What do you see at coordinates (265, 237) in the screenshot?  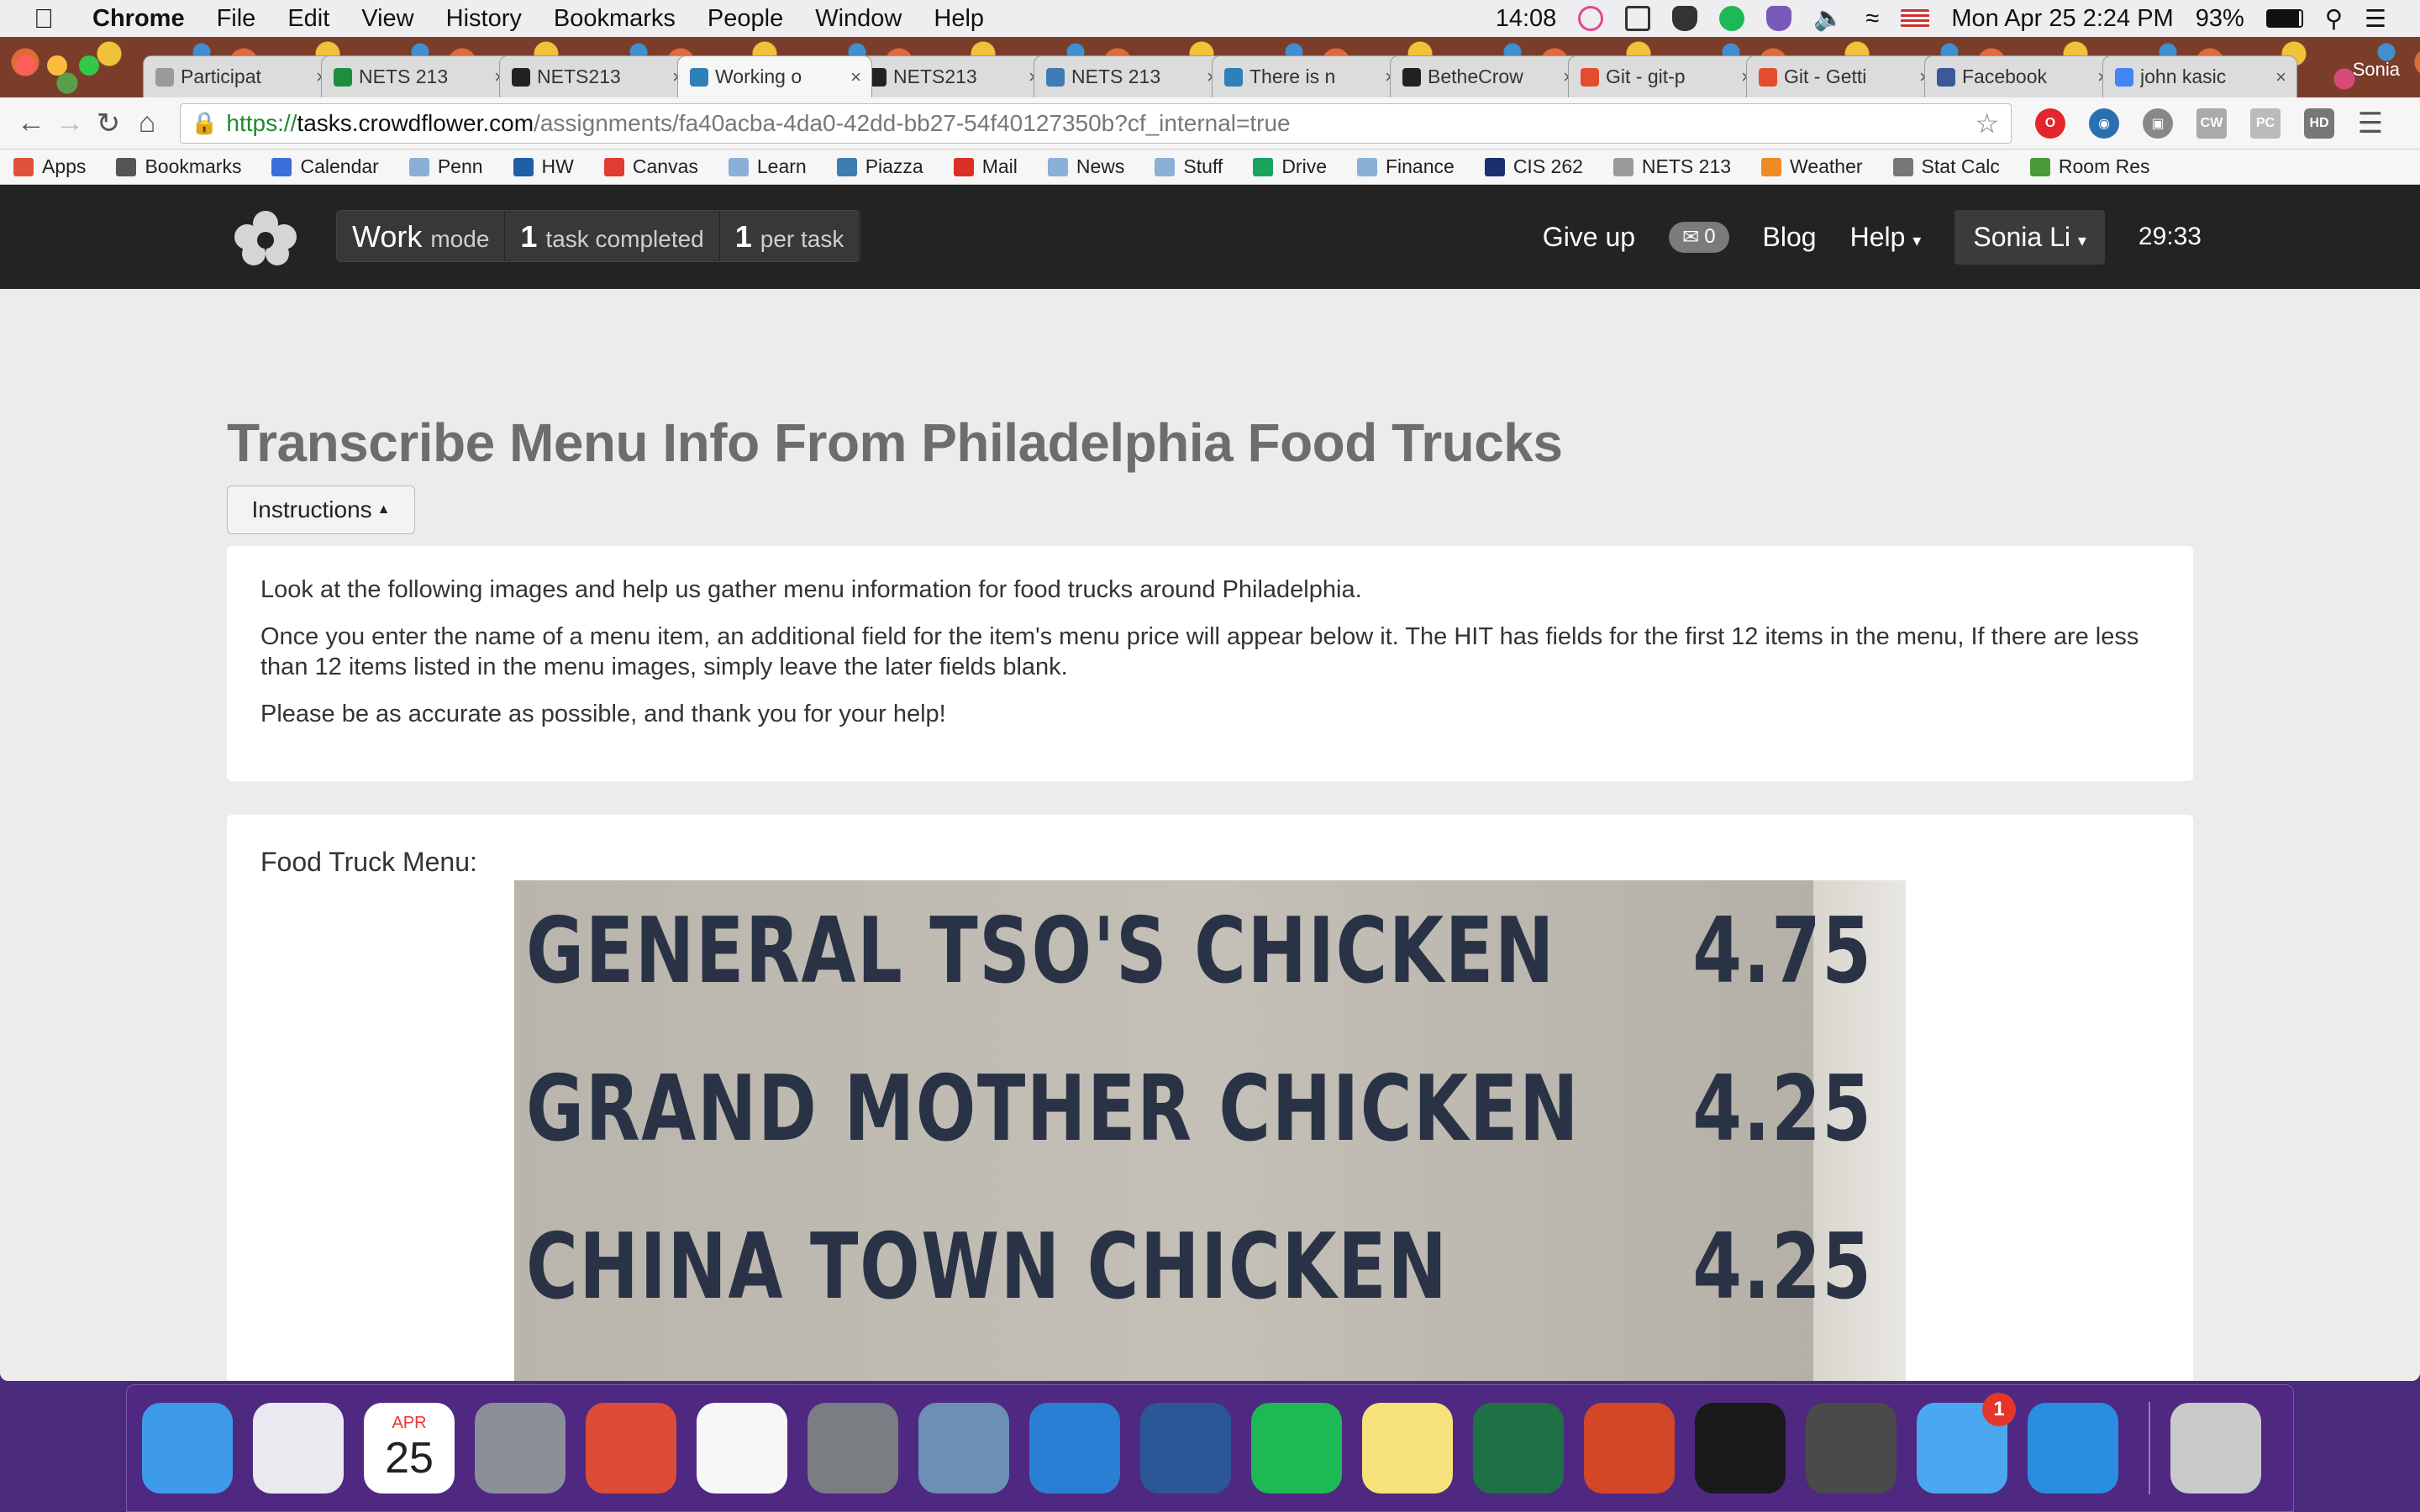 I see `crowdflower-logo-icon` at bounding box center [265, 237].